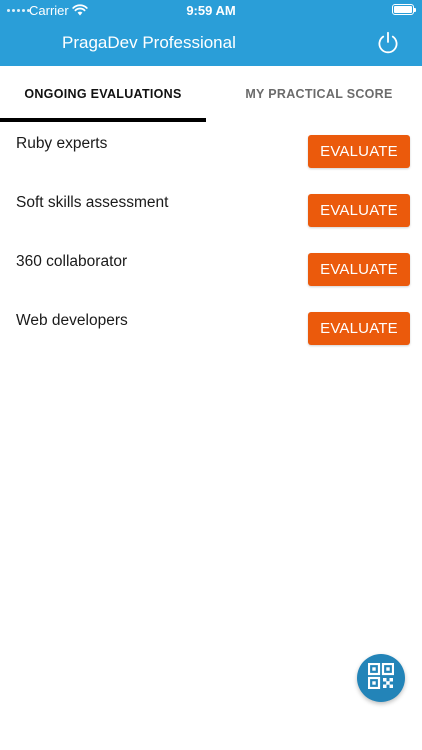 The height and width of the screenshot is (750, 422). Describe the element at coordinates (211, 269) in the screenshot. I see `list-item: 360 collaborator EVALUATE` at that location.